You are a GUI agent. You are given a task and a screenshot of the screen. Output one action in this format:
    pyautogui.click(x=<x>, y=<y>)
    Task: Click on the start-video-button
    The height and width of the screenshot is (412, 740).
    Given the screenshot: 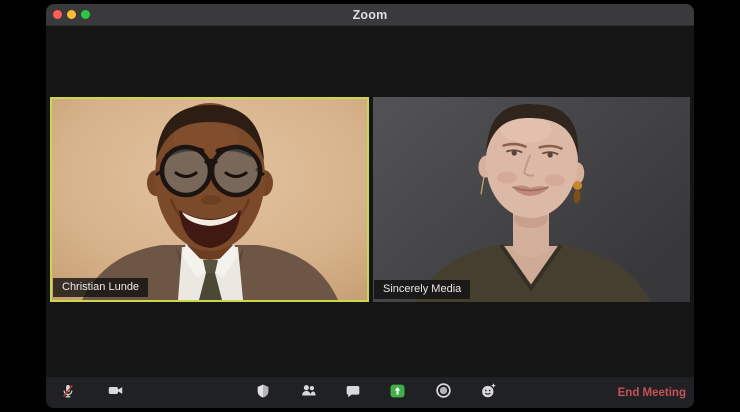 What is the action you would take?
    pyautogui.click(x=115, y=392)
    